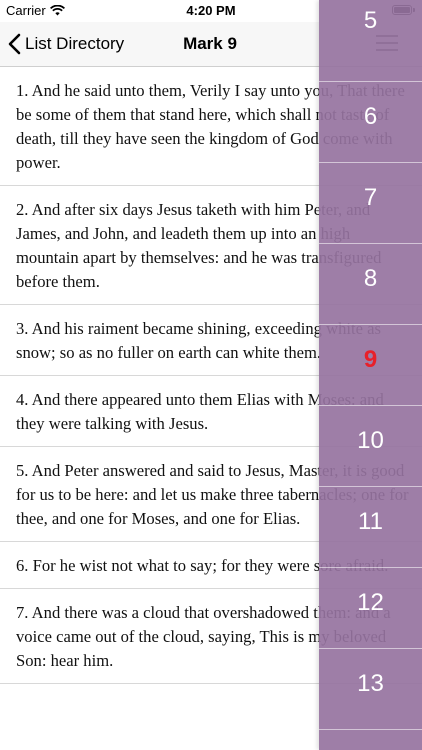  Describe the element at coordinates (370, 608) in the screenshot. I see `chapter-item-12: 12` at that location.